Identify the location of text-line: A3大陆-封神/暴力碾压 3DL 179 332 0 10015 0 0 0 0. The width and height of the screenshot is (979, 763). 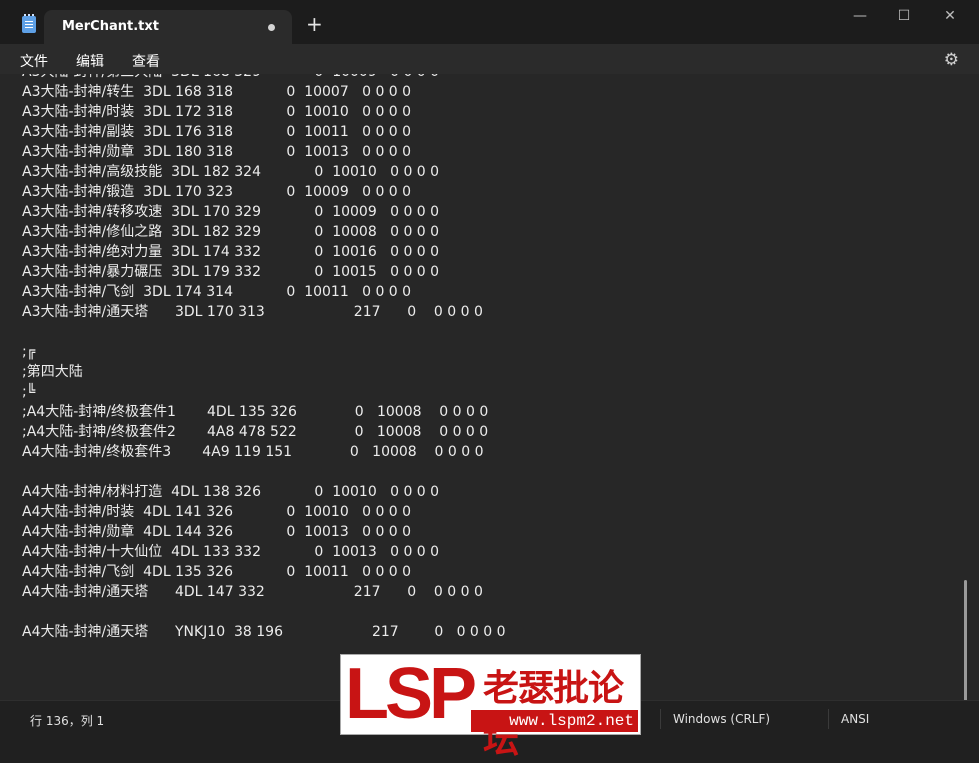
(231, 272).